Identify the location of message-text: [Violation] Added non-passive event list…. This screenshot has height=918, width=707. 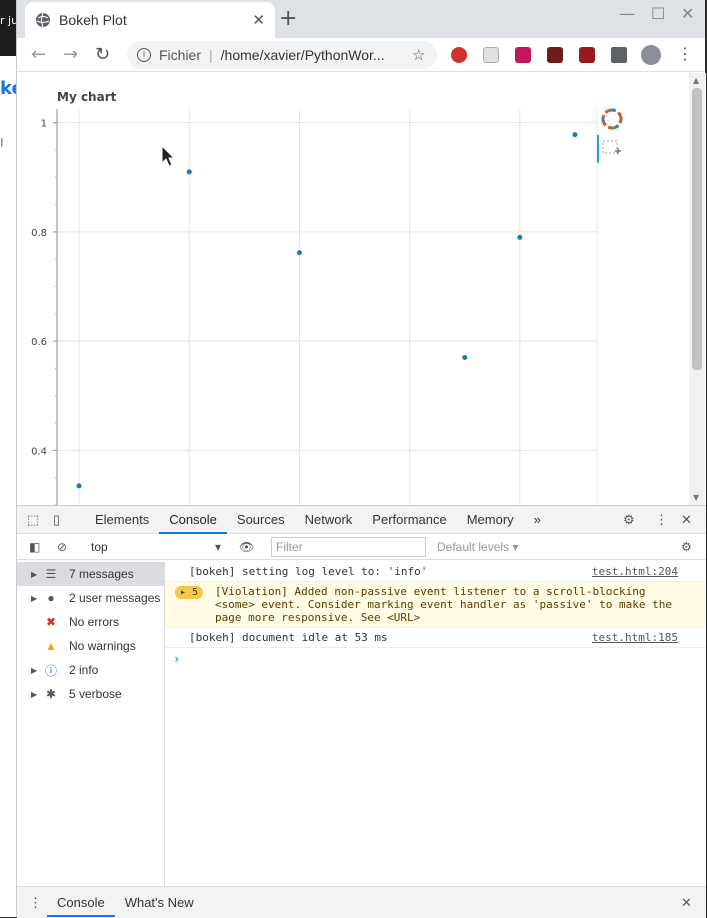
(443, 604).